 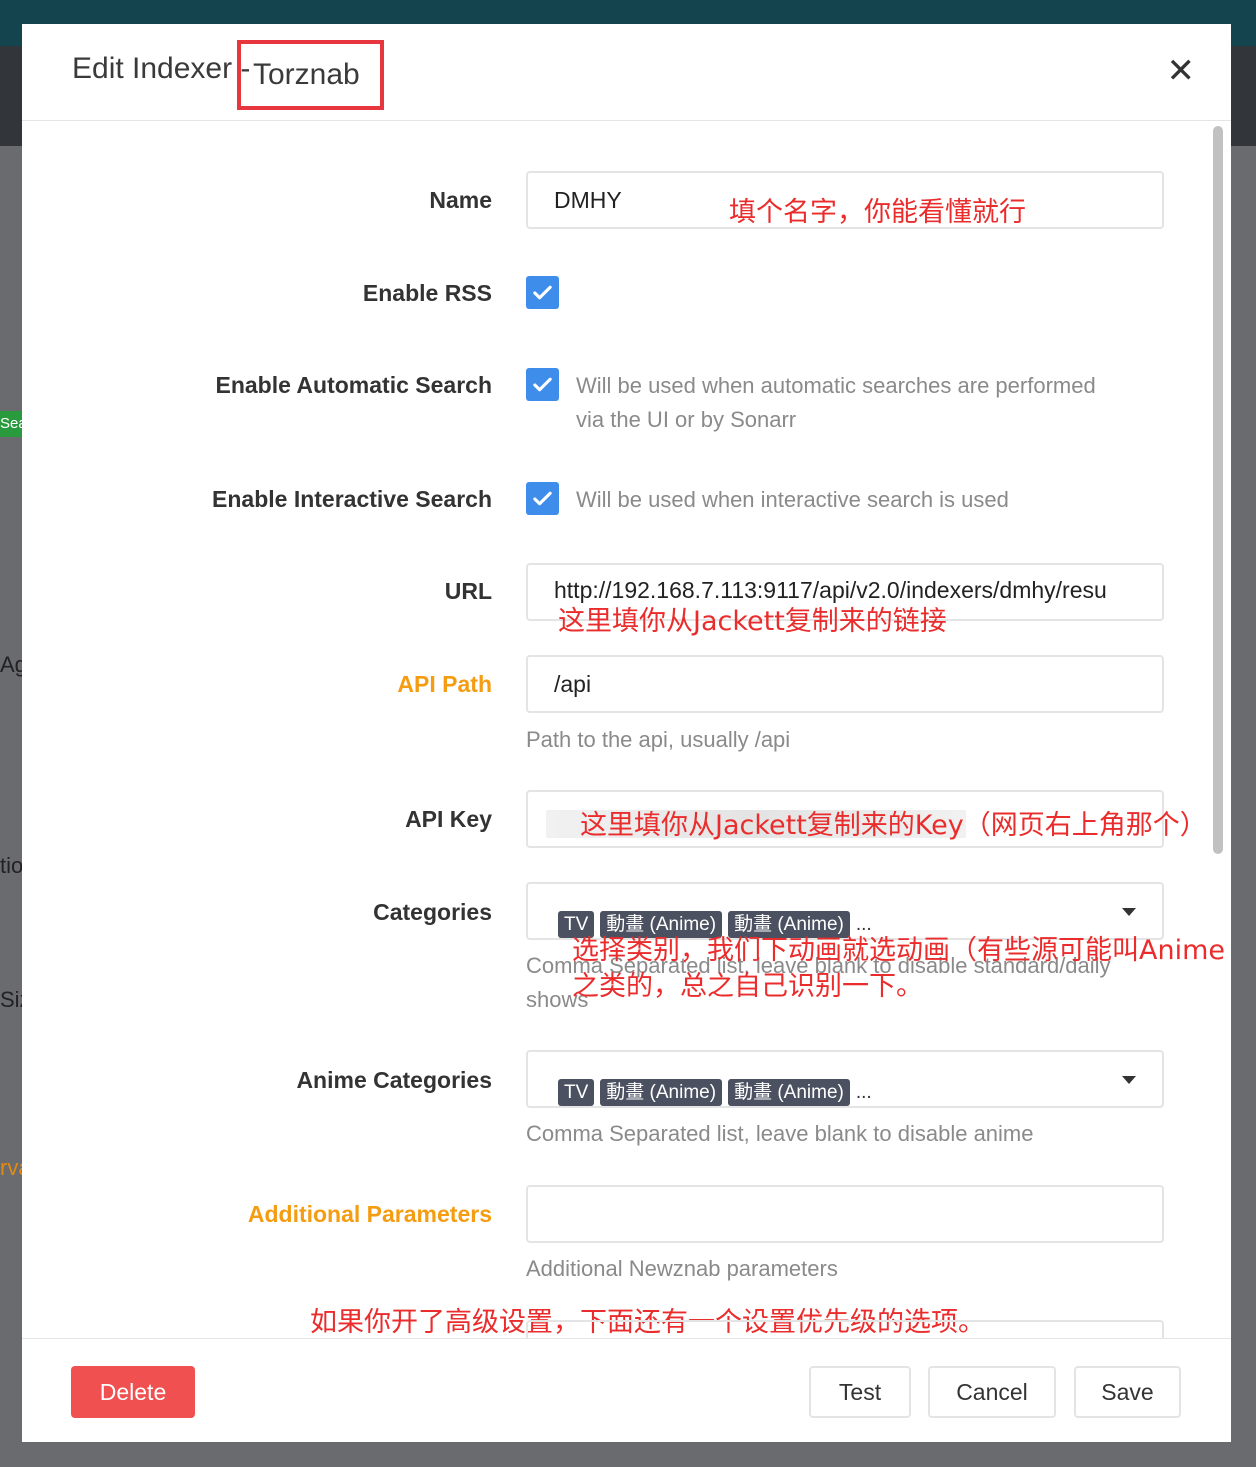 What do you see at coordinates (468, 591) in the screenshot?
I see `url-label: URL` at bounding box center [468, 591].